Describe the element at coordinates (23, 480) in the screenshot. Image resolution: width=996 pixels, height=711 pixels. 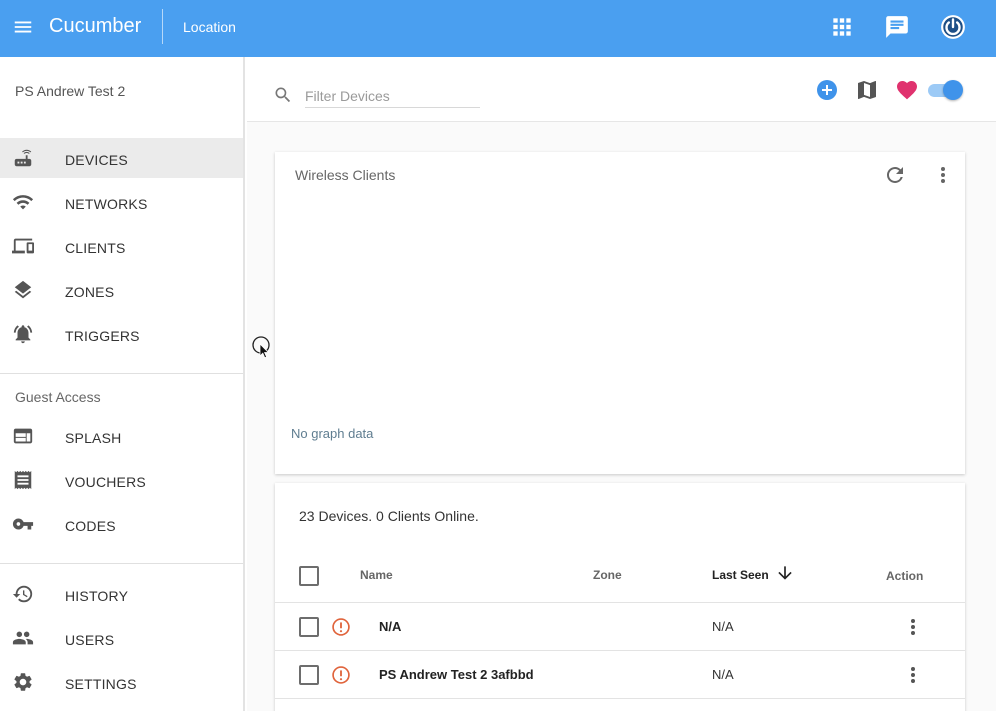
I see `receipt-icon` at that location.